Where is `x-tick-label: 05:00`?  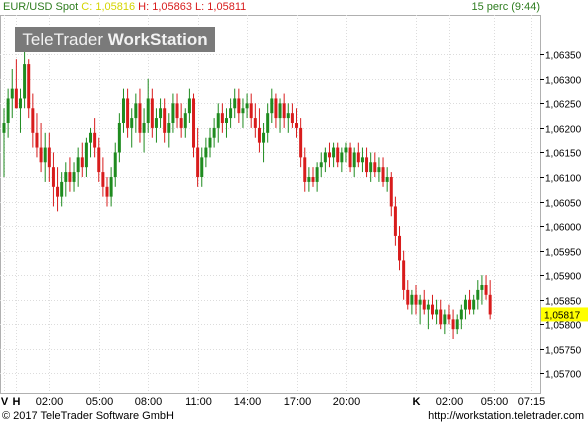
x-tick-label: 05:00 is located at coordinates (495, 402).